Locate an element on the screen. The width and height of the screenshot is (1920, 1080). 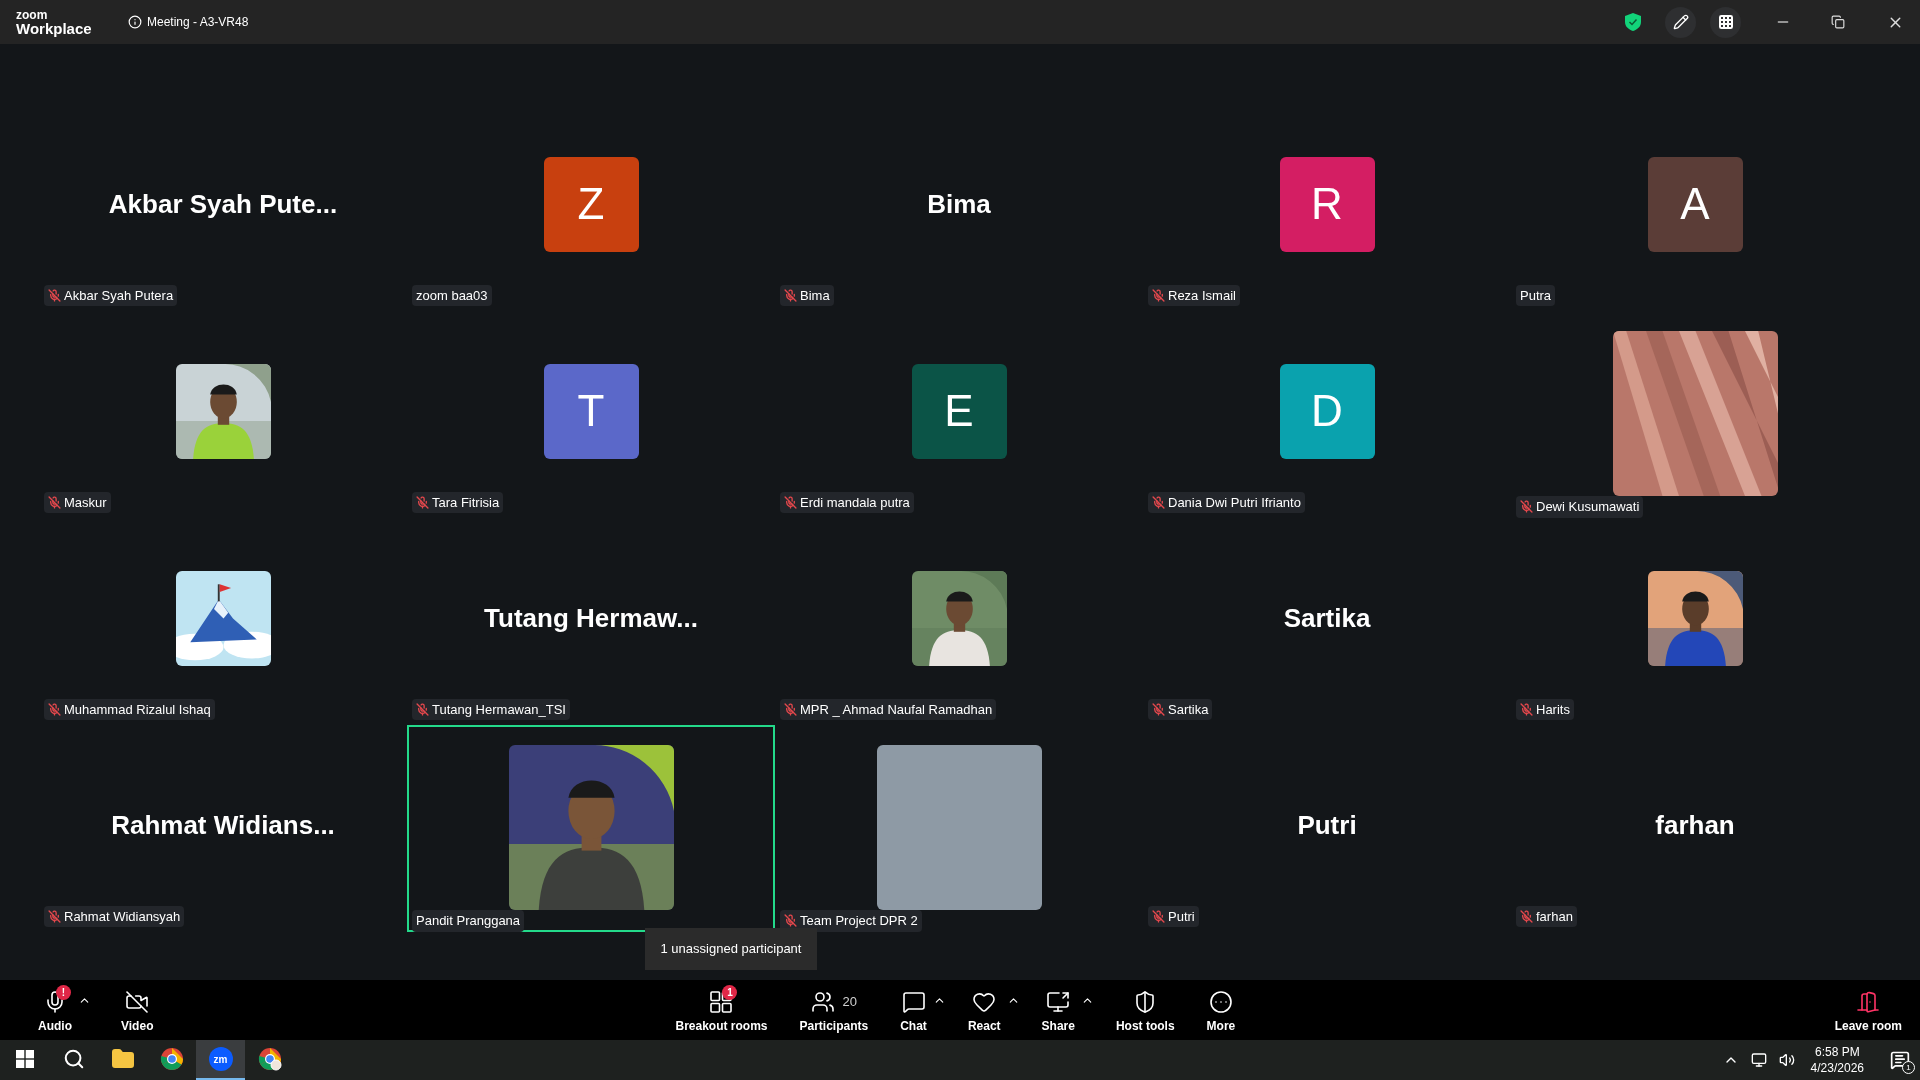
avatar: R is located at coordinates (1327, 204).